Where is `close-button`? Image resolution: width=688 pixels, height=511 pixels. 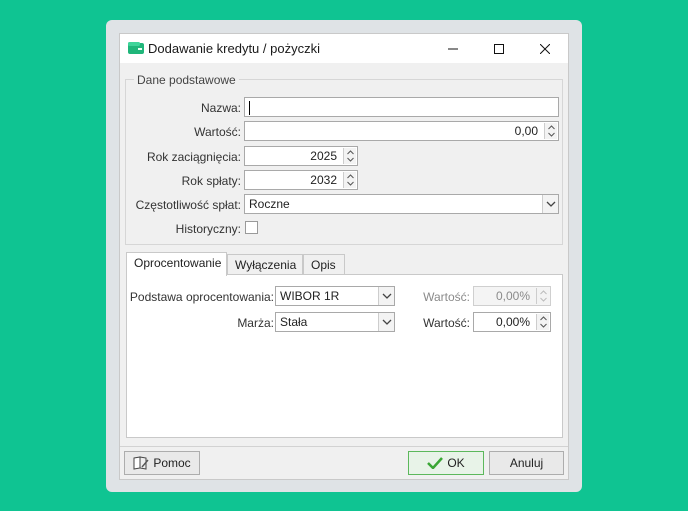 close-button is located at coordinates (545, 48).